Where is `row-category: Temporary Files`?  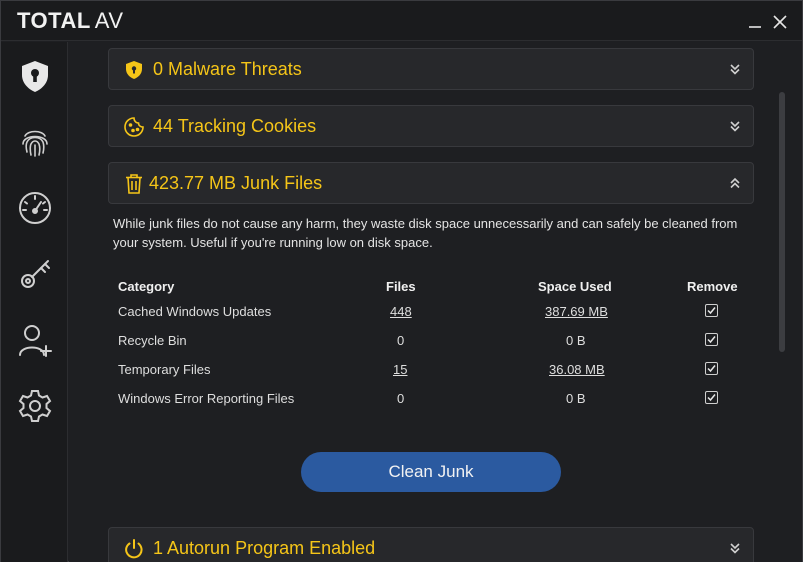 row-category: Temporary Files is located at coordinates (164, 369).